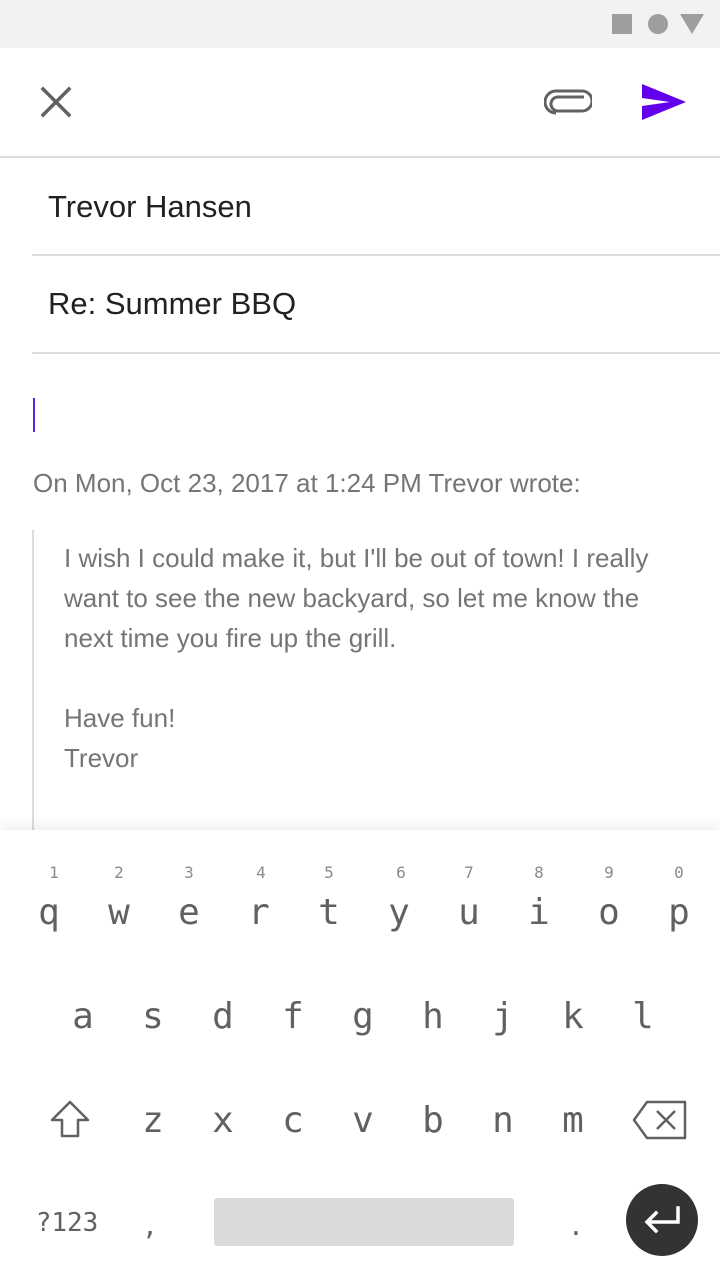  I want to click on enter-icon, so click(662, 1220).